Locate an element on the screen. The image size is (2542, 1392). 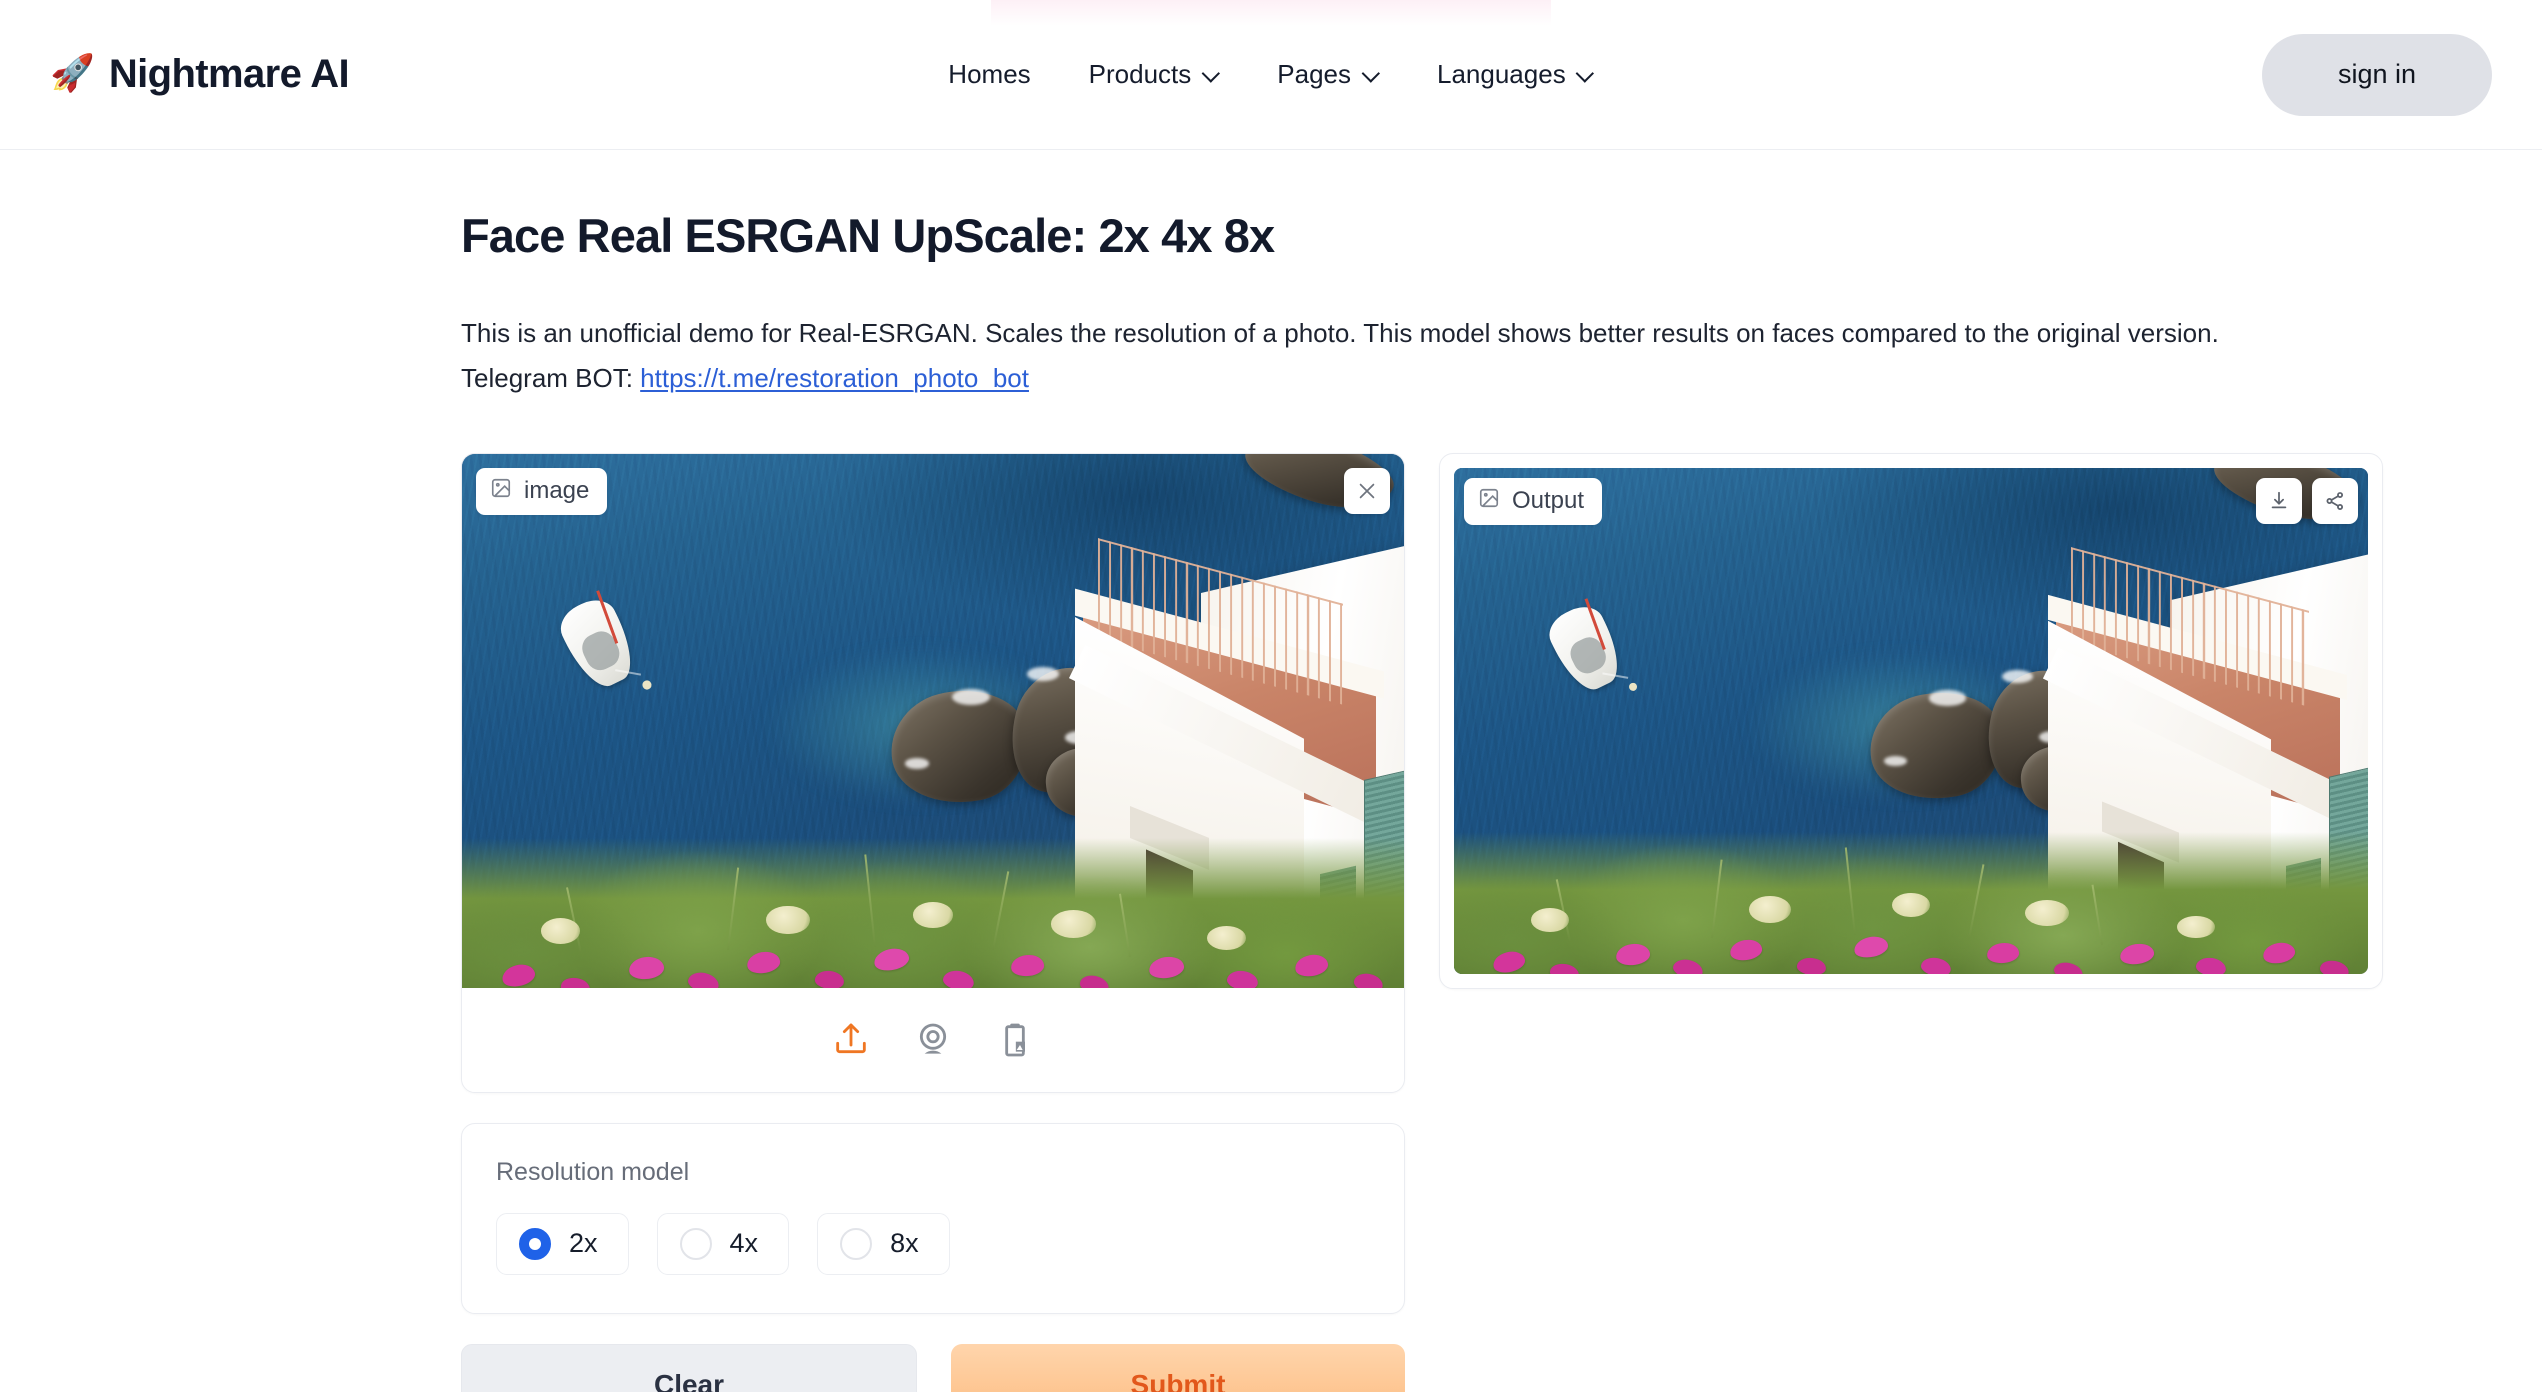
telegram-bot-link: https://t.me/restoration_photo_bot is located at coordinates (834, 378).